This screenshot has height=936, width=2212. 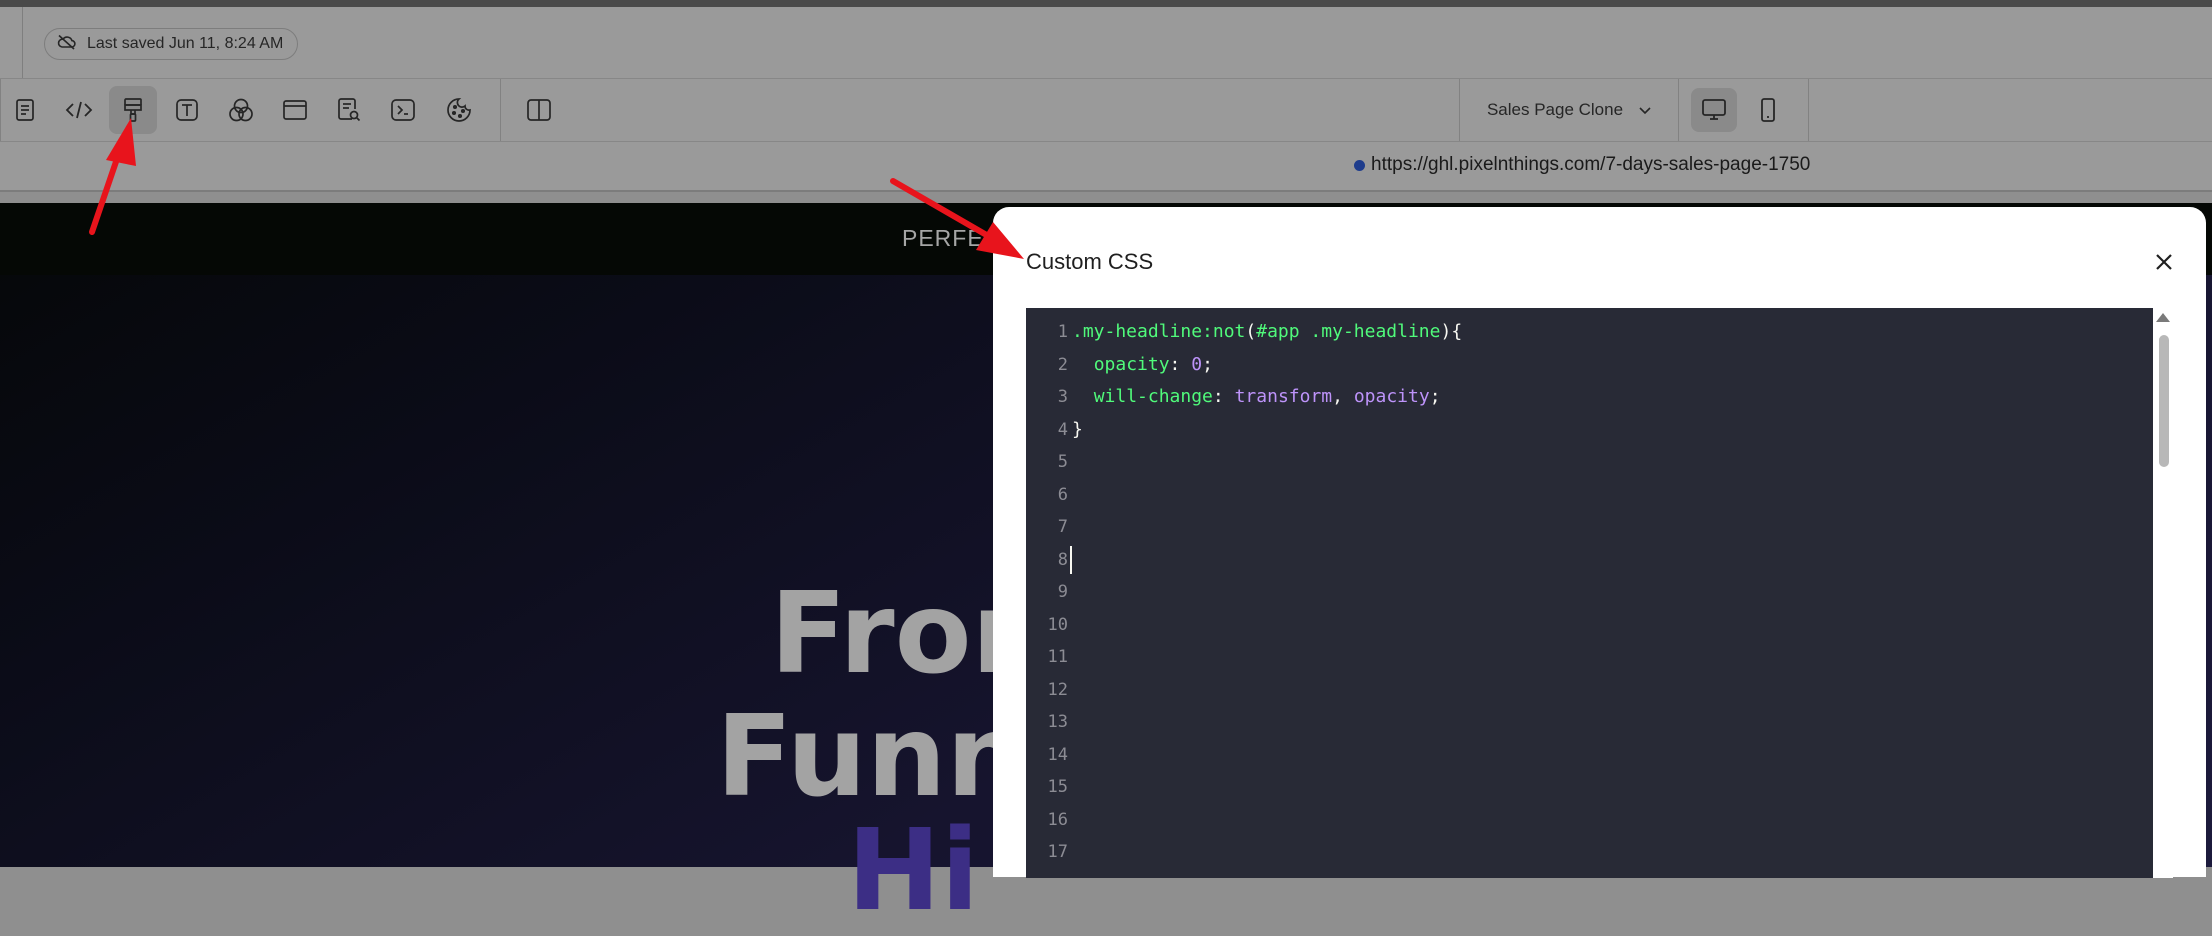 I want to click on line-number: 17, so click(x=1057, y=852).